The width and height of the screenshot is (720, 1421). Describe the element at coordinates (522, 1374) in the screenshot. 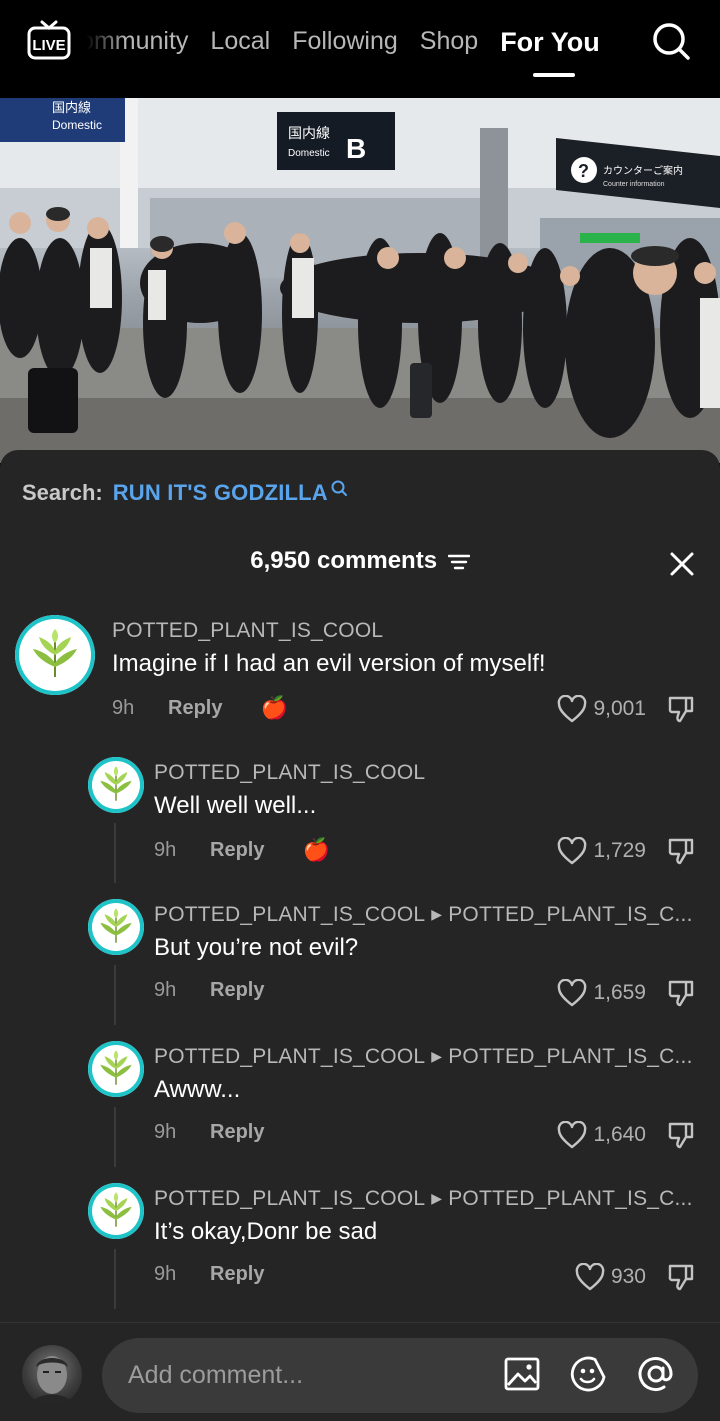

I see `image-icon` at that location.